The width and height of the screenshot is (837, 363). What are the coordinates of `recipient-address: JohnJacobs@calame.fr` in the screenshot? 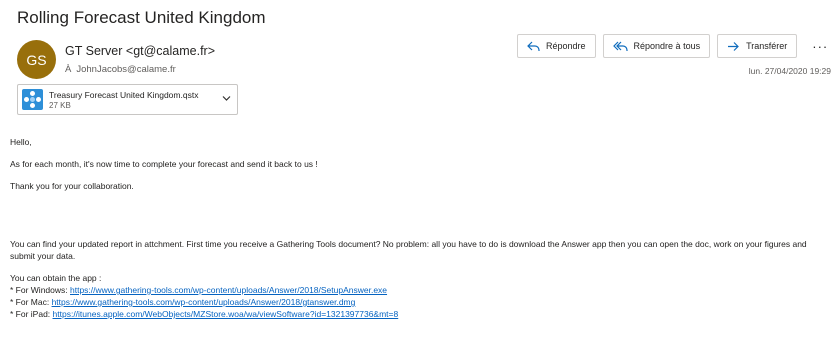 It's located at (125, 69).